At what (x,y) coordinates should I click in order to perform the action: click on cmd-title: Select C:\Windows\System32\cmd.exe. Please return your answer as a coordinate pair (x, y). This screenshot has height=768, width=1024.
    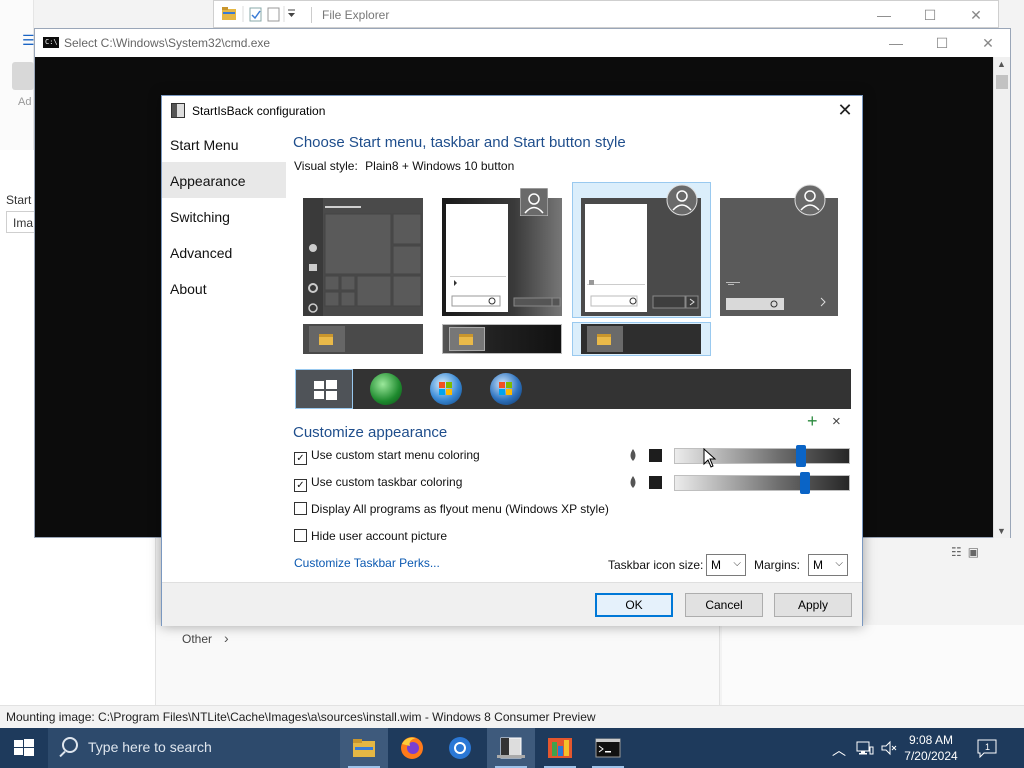
    Looking at the image, I should click on (167, 43).